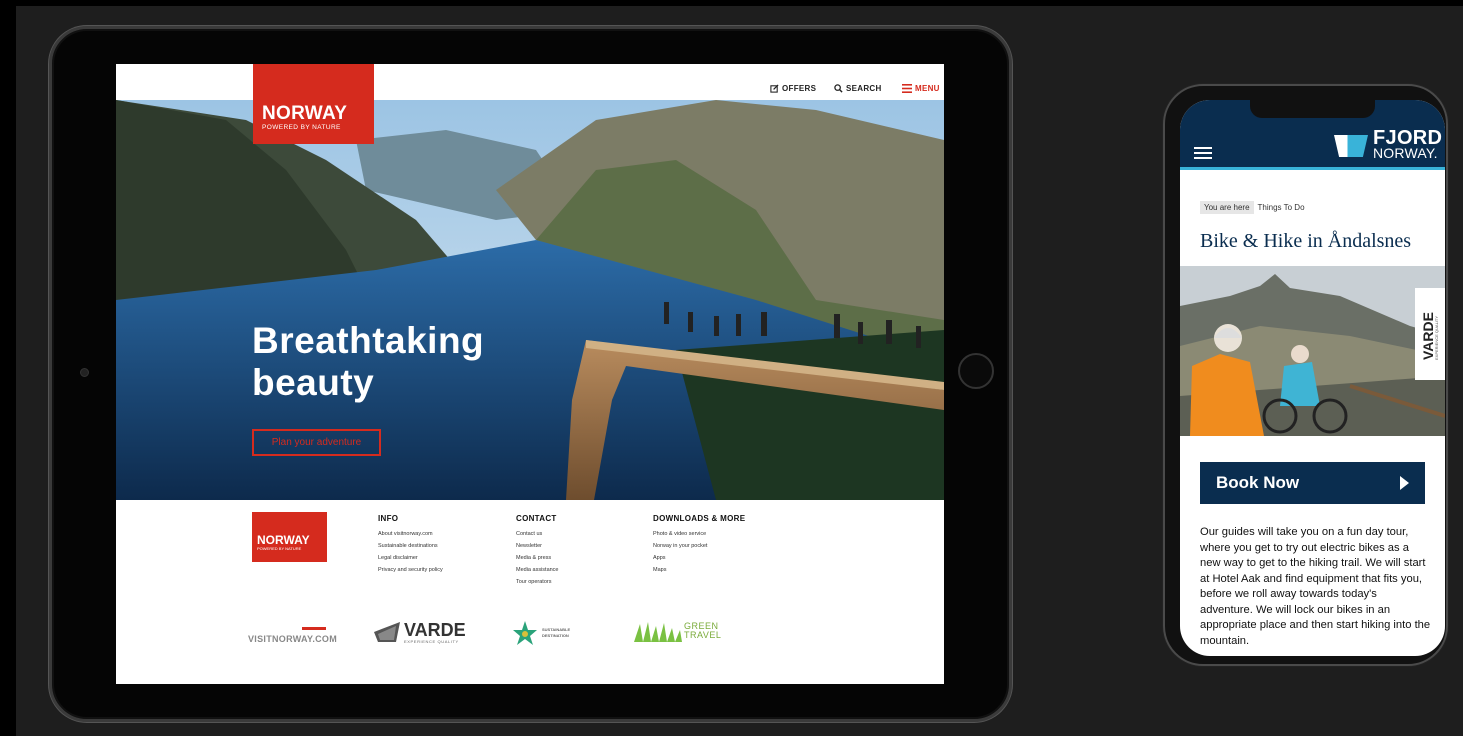 This screenshot has width=1463, height=736. I want to click on varde-partner-logo: VARDE EXPERIENCE QUALITY, so click(420, 632).